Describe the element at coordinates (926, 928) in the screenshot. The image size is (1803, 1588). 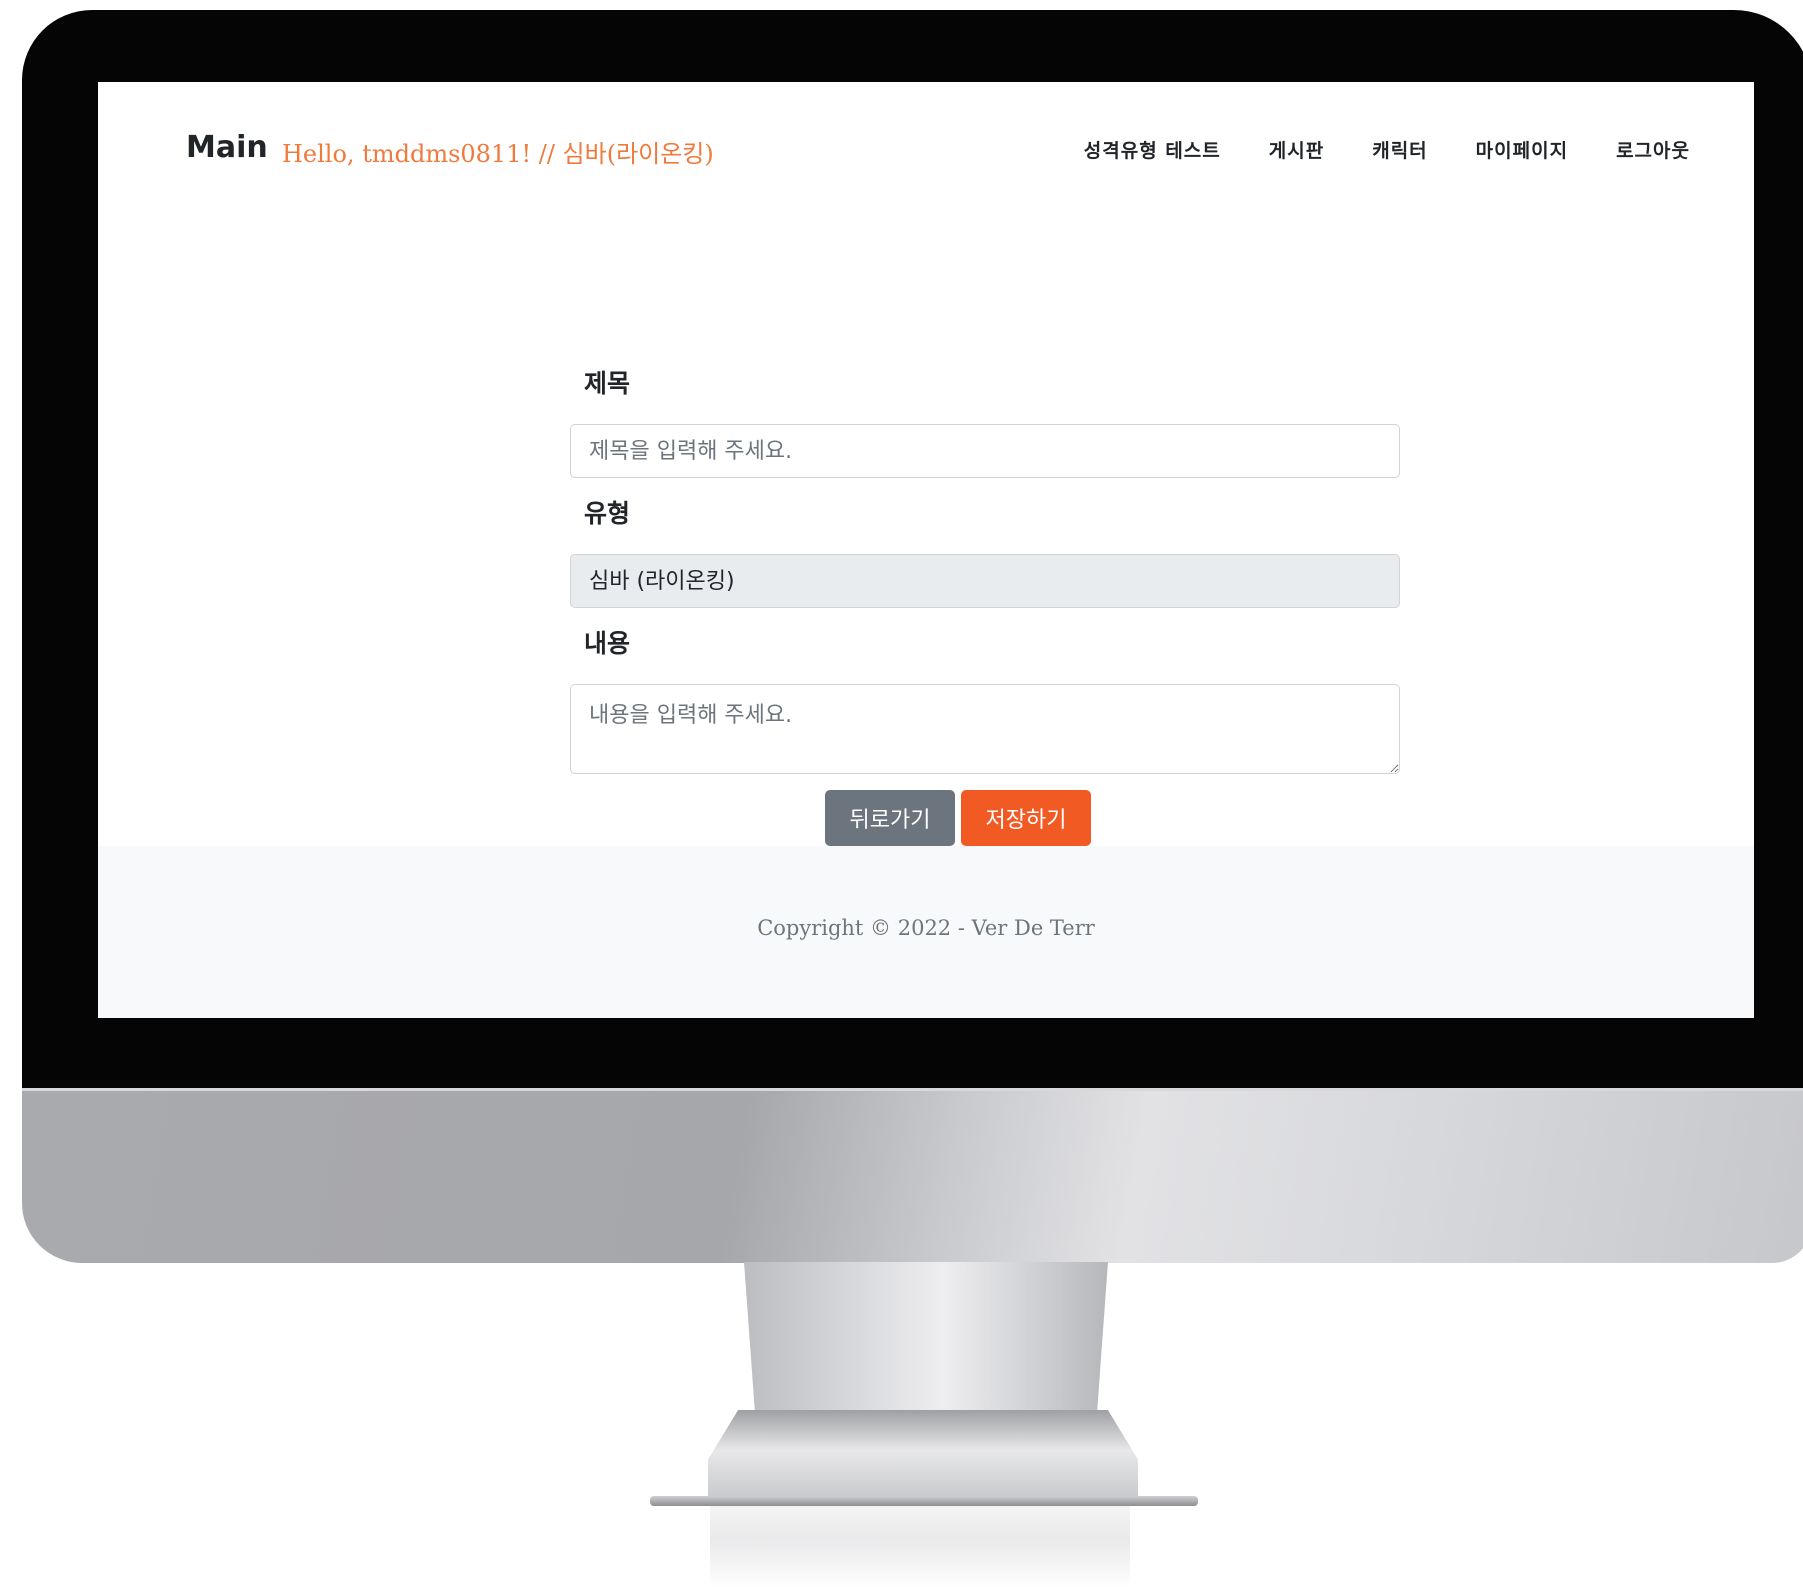
I see `copyright-text: Copyright © 2022 - Ver De Terr` at that location.